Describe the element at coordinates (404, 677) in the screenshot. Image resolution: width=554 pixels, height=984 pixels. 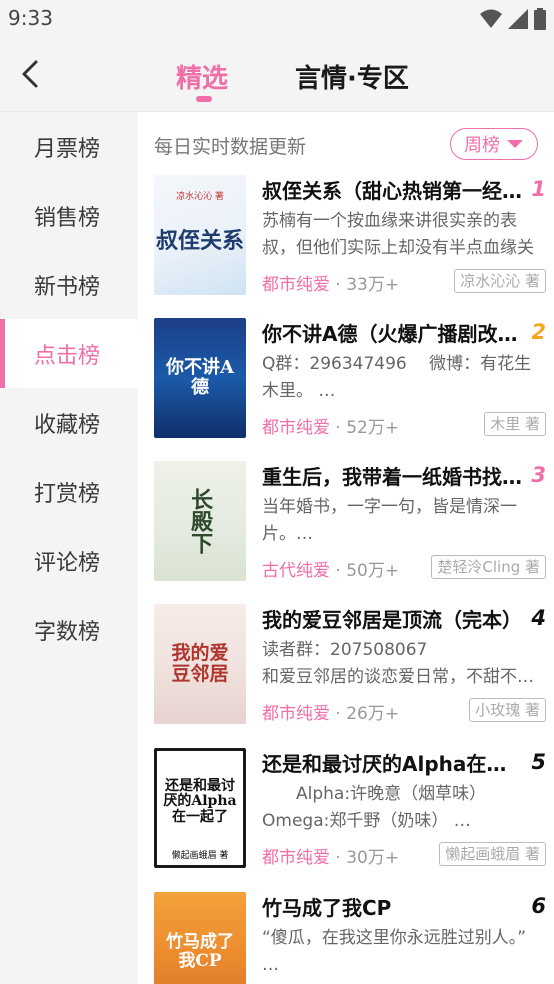
I see `desc-line: 和爱豆邻居的谈恋爱日常，不甜不要钱` at that location.